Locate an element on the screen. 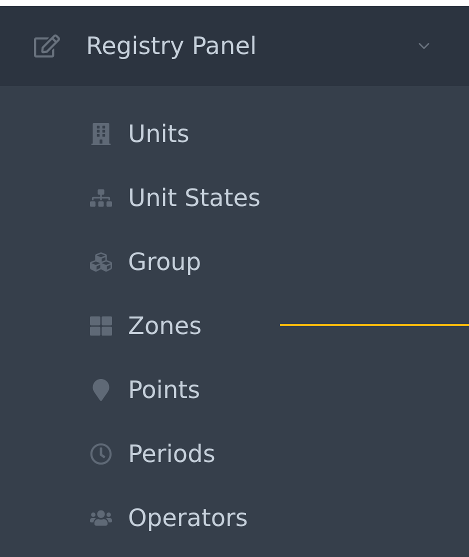  menu-item: Units is located at coordinates (234, 134).